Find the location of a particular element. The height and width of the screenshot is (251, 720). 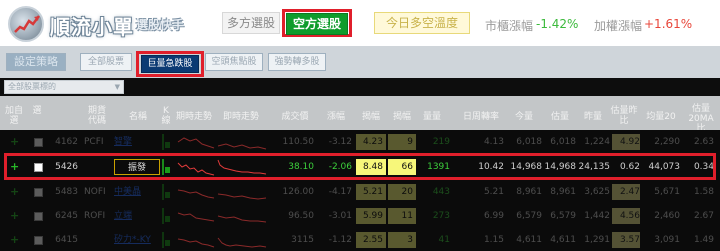

col-name: 名稱 is located at coordinates (138, 117).